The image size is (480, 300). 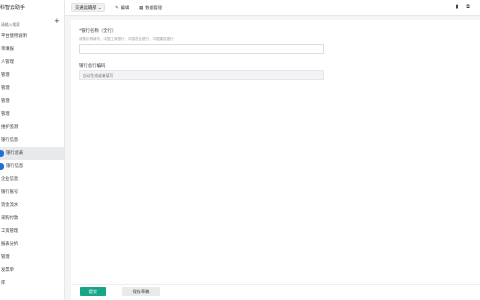 What do you see at coordinates (32, 36) in the screenshot?
I see `sidebar-item: 平台使用说明` at bounding box center [32, 36].